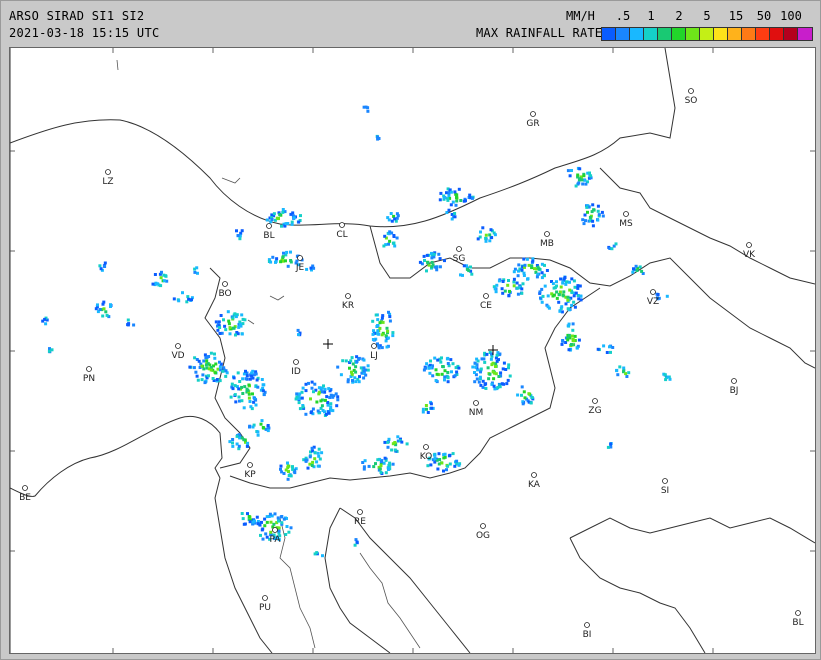  What do you see at coordinates (679, 16) in the screenshot?
I see `legend-tick: 2` at bounding box center [679, 16].